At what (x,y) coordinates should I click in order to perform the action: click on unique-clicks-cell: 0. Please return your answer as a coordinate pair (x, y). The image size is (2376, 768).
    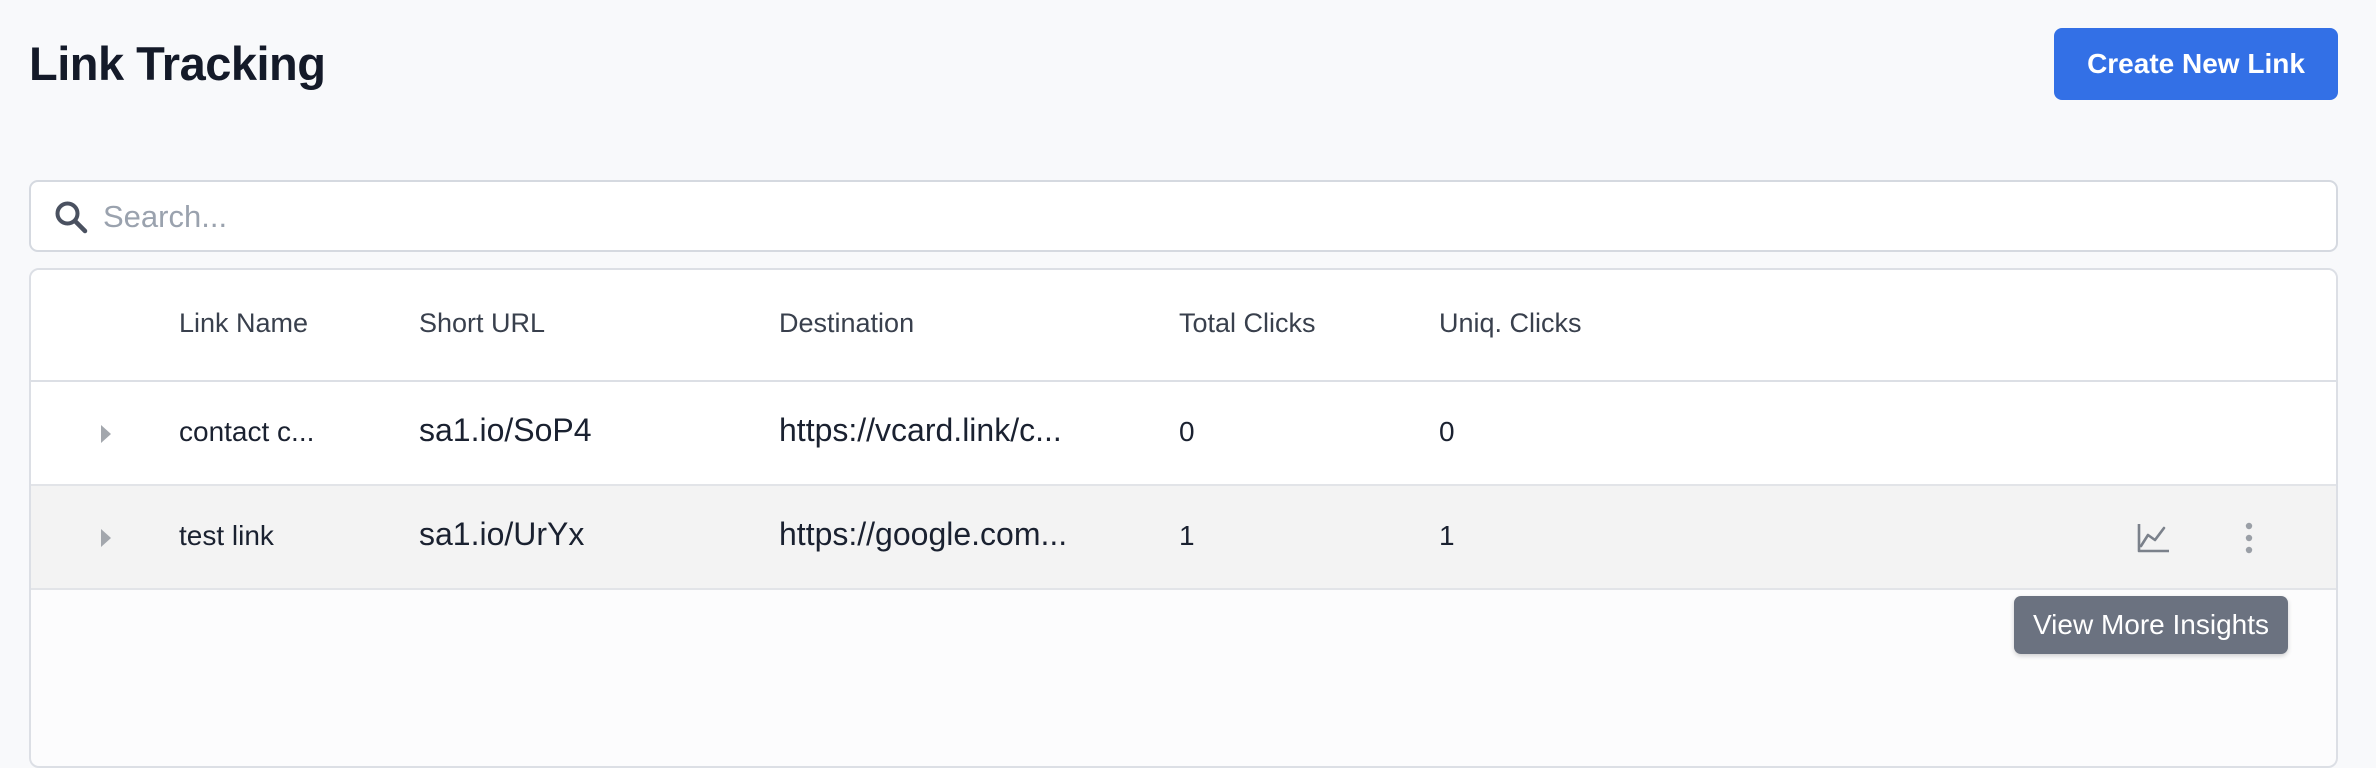
    Looking at the image, I should click on (1447, 431).